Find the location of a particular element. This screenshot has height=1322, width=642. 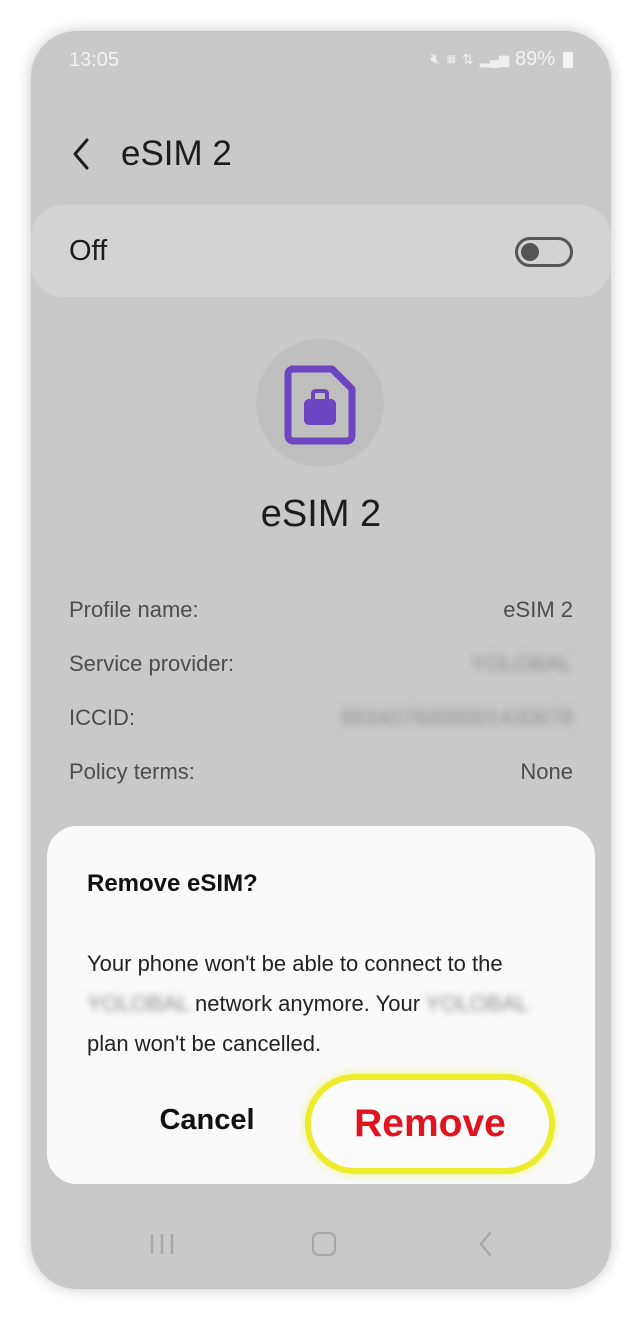

info-value: eSIM 2 is located at coordinates (538, 609).